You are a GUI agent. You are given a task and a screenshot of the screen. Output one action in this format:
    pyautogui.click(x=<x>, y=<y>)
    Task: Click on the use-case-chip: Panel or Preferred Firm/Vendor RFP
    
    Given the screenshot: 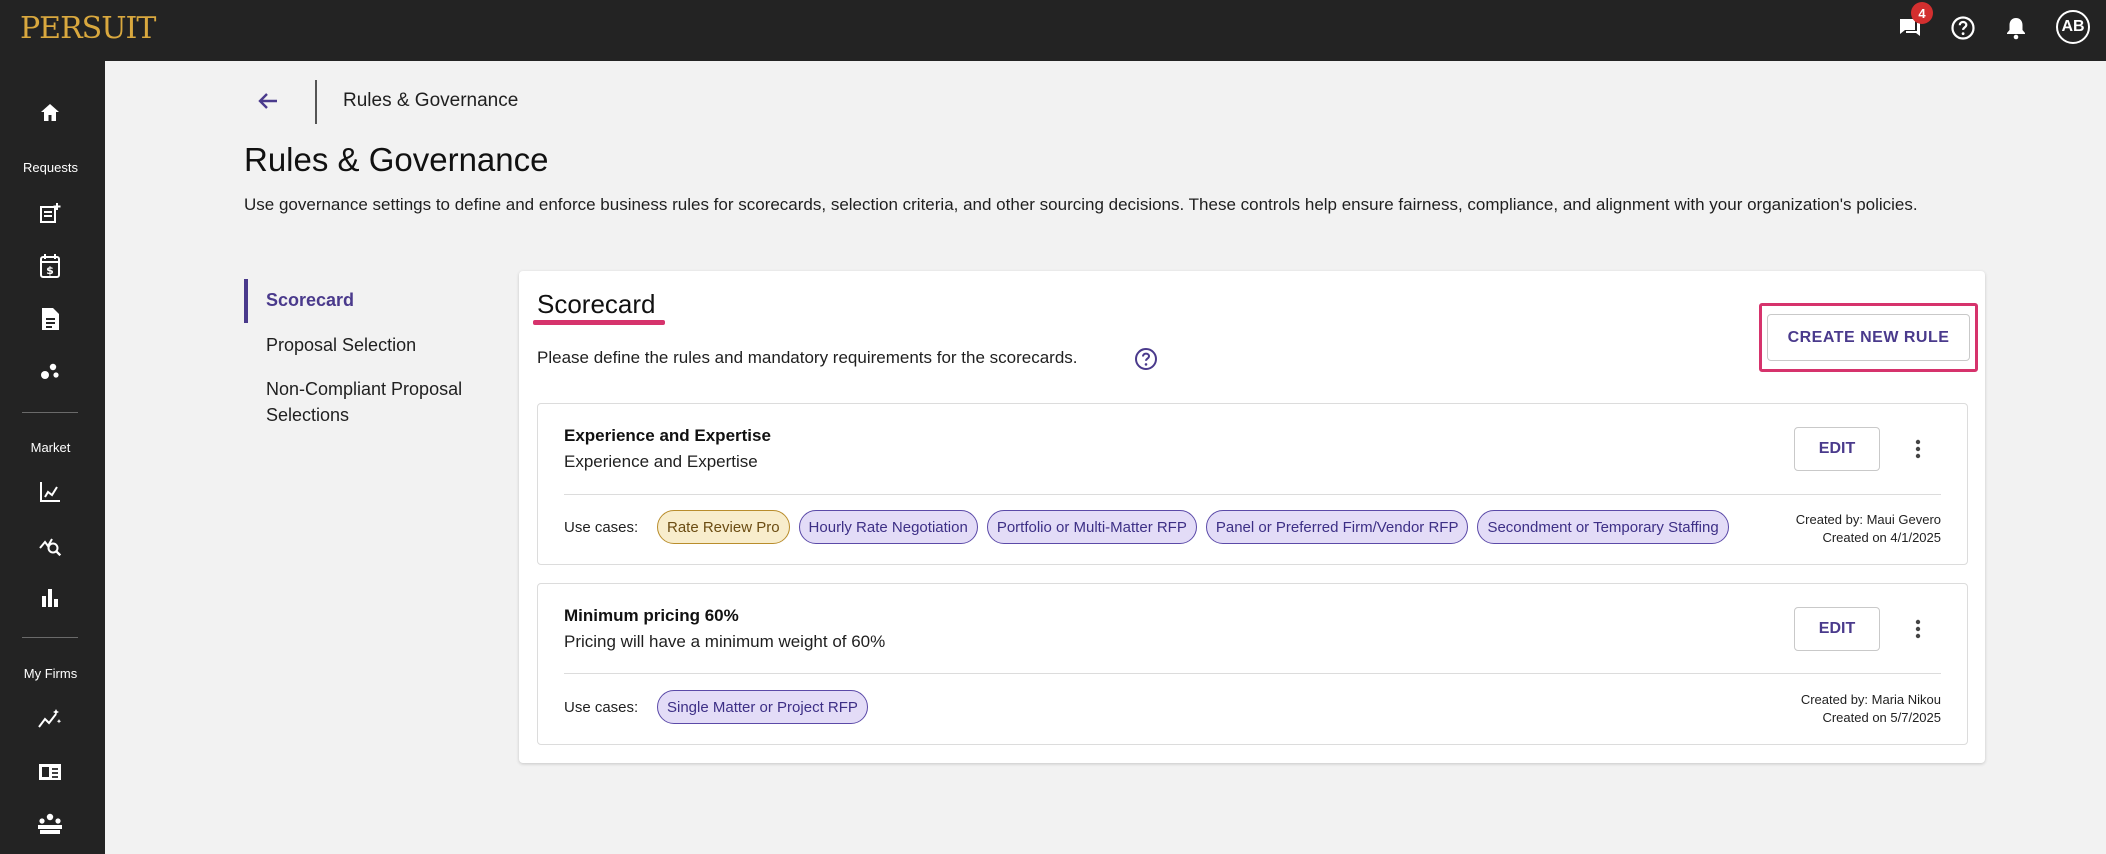 What is the action you would take?
    pyautogui.click(x=1337, y=527)
    